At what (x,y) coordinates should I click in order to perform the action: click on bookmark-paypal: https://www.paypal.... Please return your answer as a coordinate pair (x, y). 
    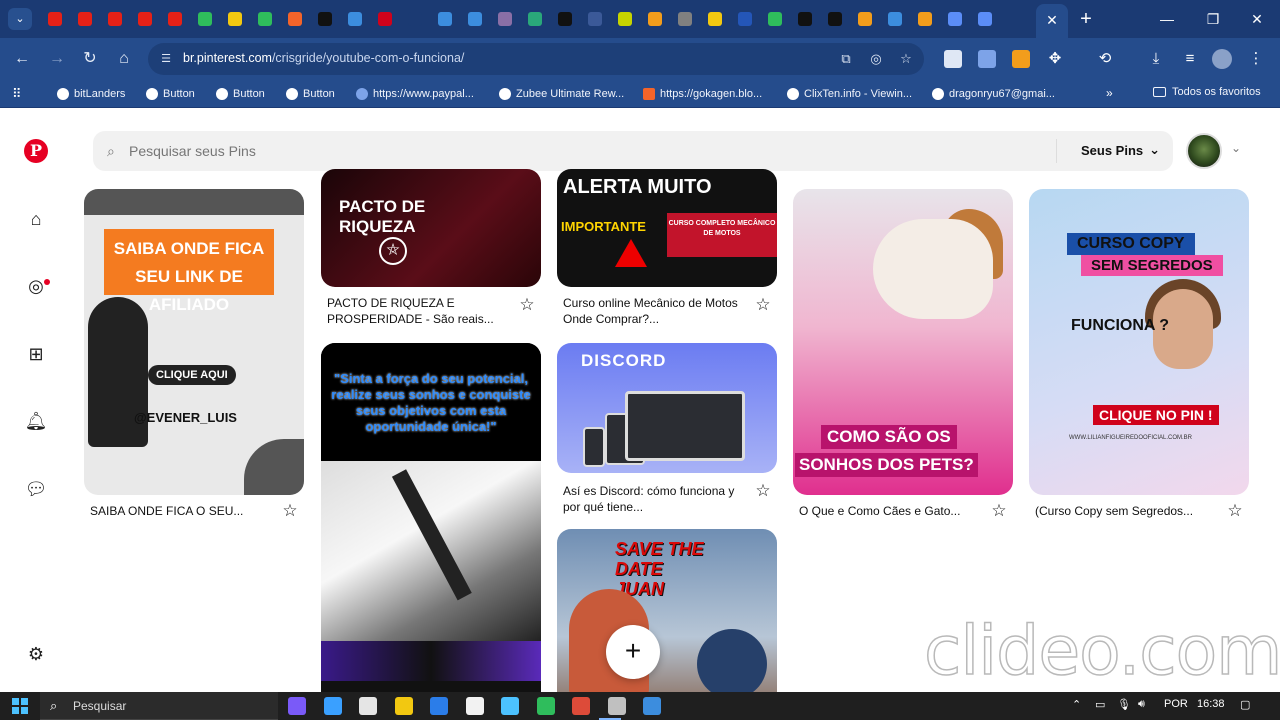
    Looking at the image, I should click on (415, 94).